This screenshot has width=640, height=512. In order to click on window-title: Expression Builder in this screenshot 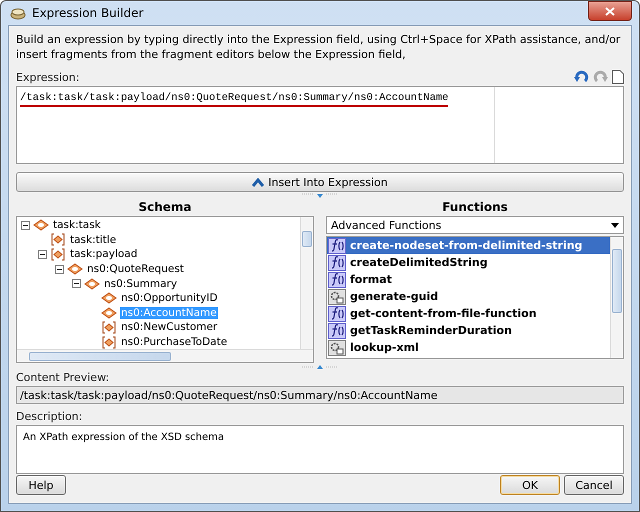, I will do `click(88, 13)`.